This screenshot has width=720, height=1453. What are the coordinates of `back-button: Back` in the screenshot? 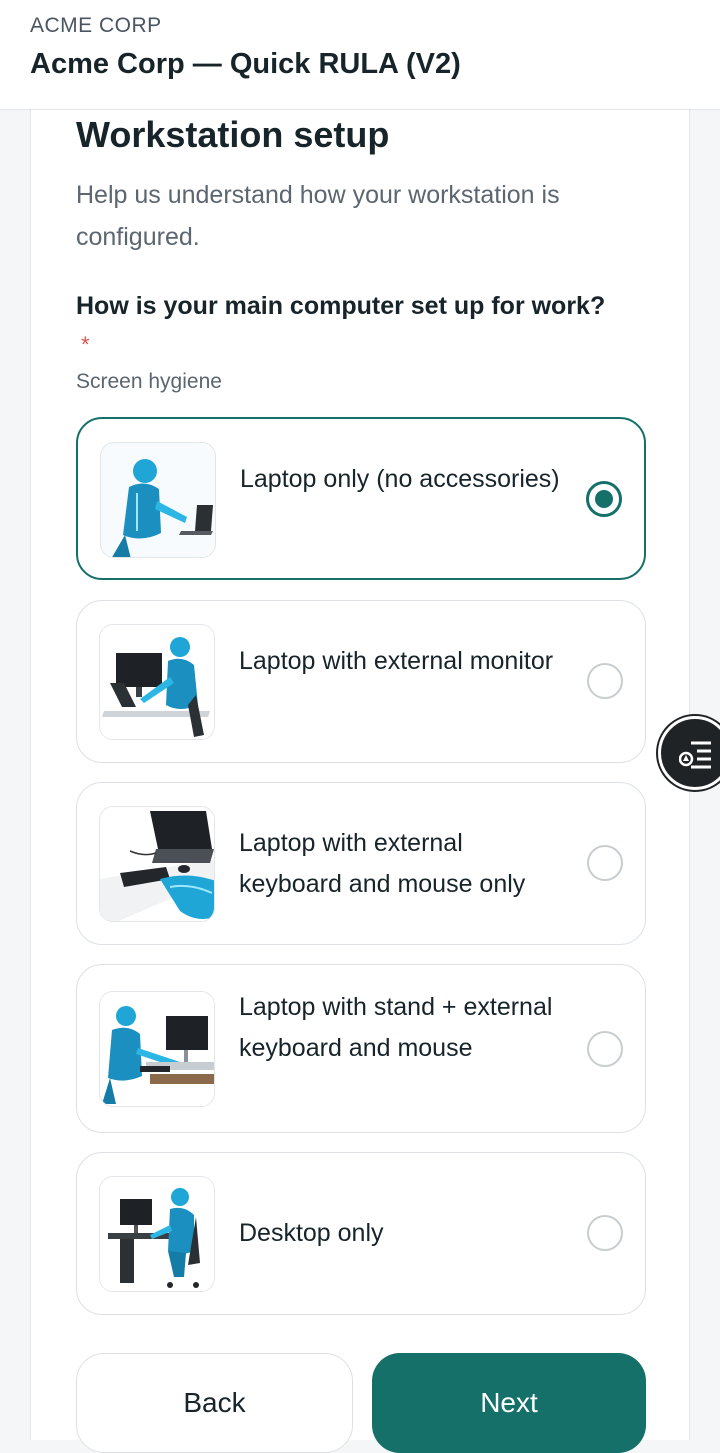 It's located at (214, 1403).